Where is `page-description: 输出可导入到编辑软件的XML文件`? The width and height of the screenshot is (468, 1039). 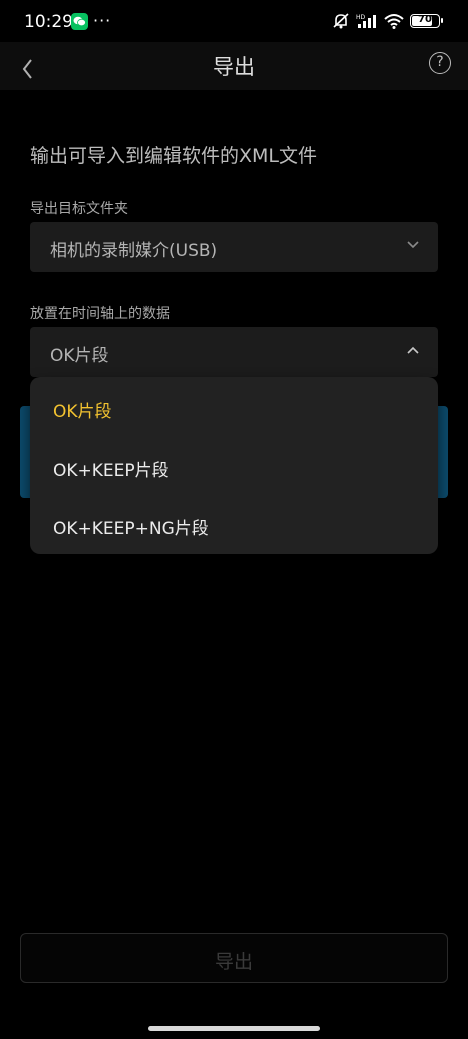
page-description: 输出可导入到编辑软件的XML文件 is located at coordinates (173, 156).